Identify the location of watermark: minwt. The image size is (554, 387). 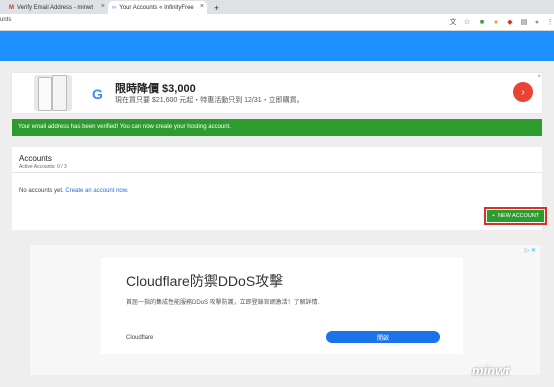
(491, 370).